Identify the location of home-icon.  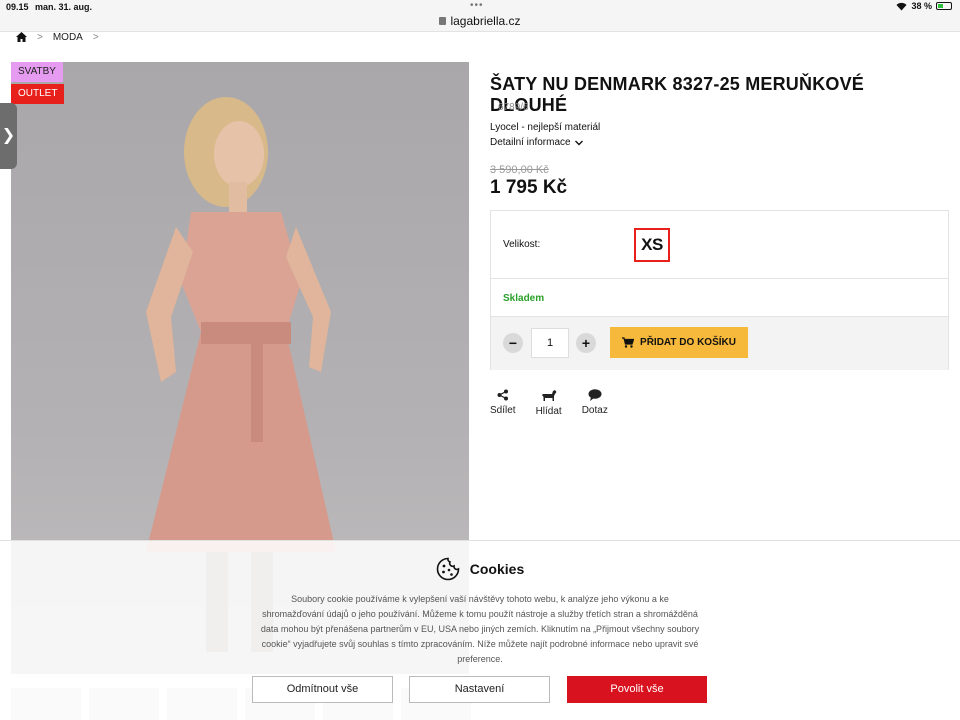
(21, 37).